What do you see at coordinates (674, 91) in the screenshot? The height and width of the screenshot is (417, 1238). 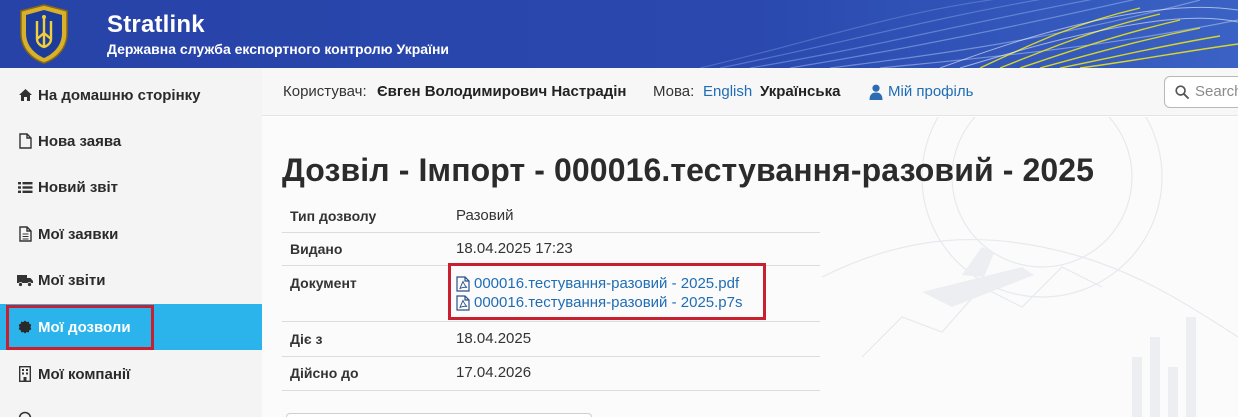 I see `language-label: Мова:` at bounding box center [674, 91].